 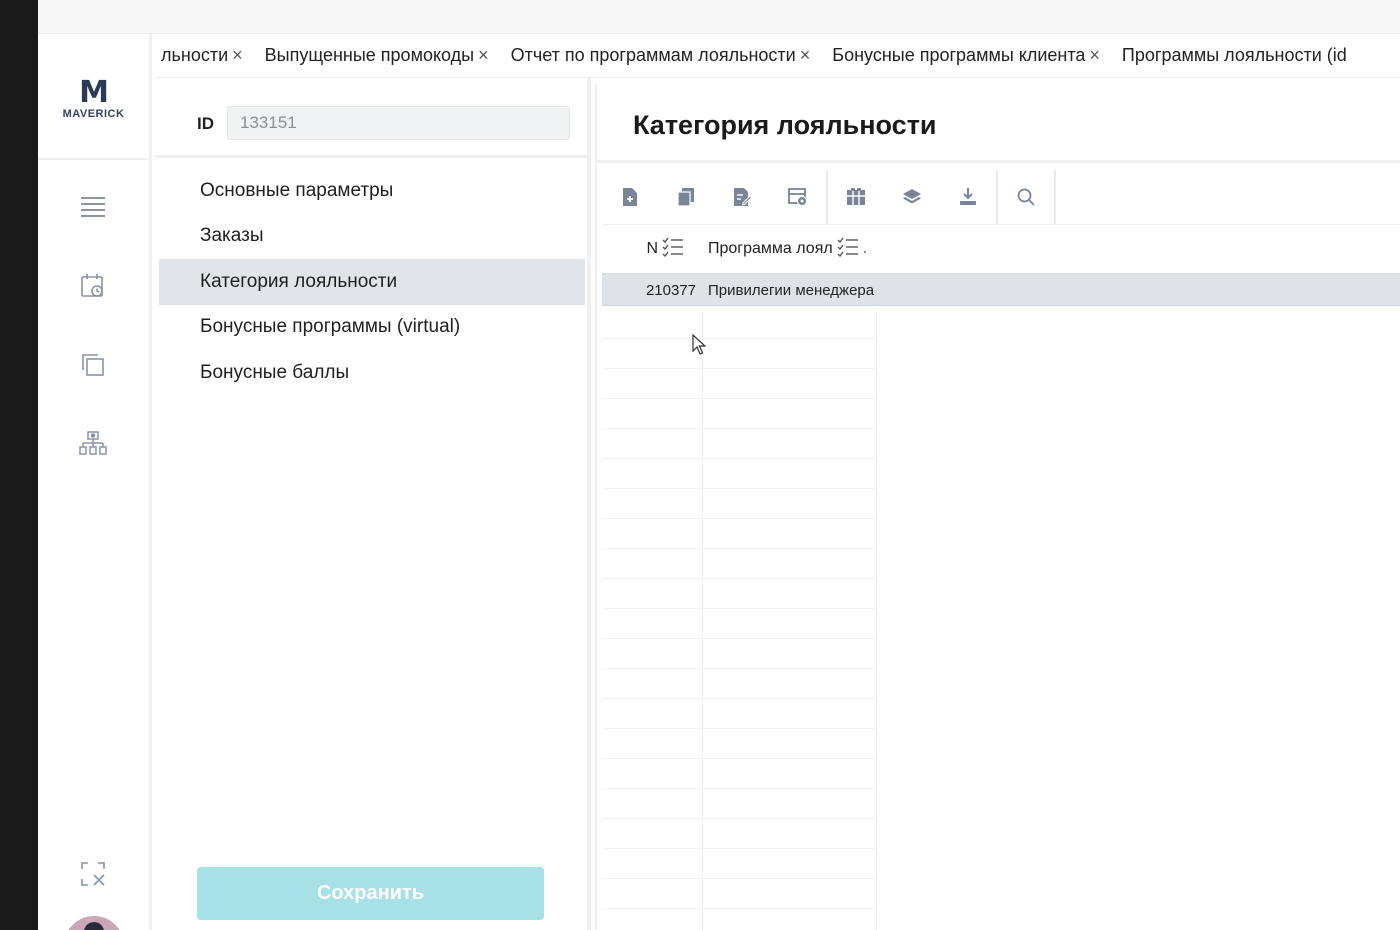 I want to click on nav-item-main-params: Основные параметры, so click(x=372, y=191).